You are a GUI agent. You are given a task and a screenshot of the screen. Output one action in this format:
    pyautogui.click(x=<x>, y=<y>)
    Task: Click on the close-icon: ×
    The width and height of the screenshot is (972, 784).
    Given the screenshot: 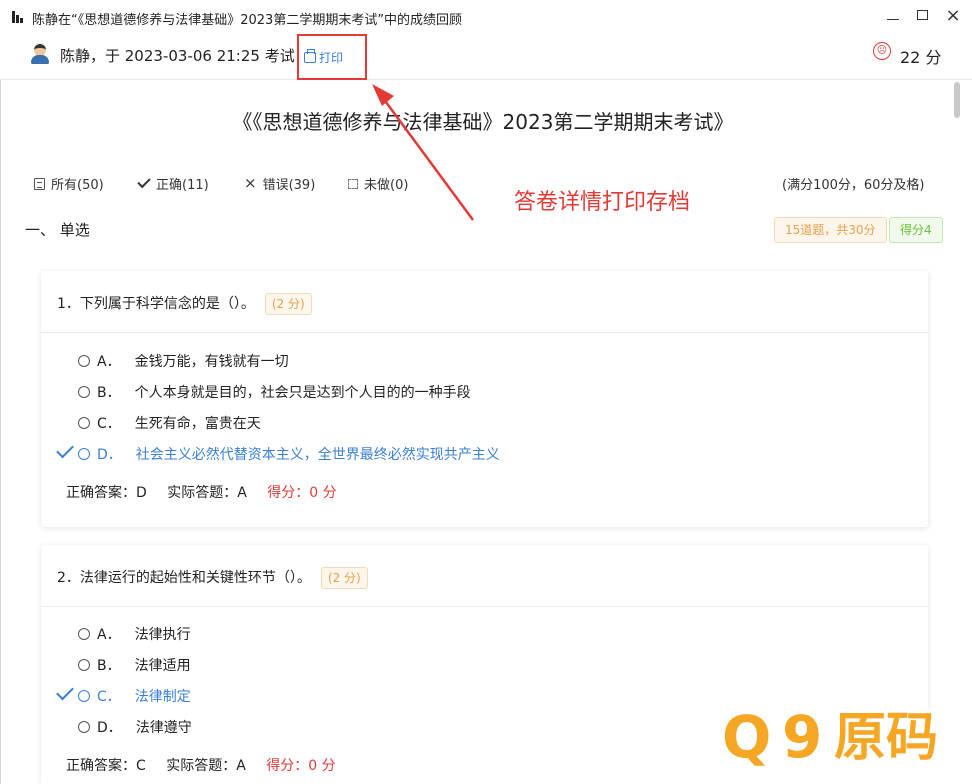 What is the action you would take?
    pyautogui.click(x=953, y=15)
    